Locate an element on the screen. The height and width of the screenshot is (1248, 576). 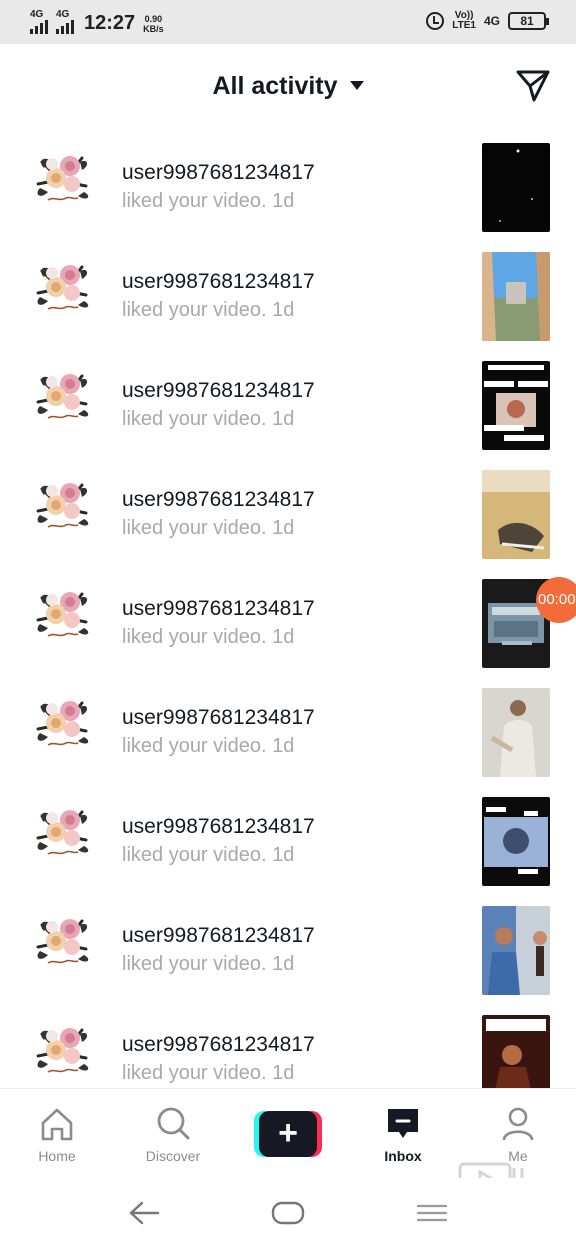
clock: 12:27 is located at coordinates (110, 23).